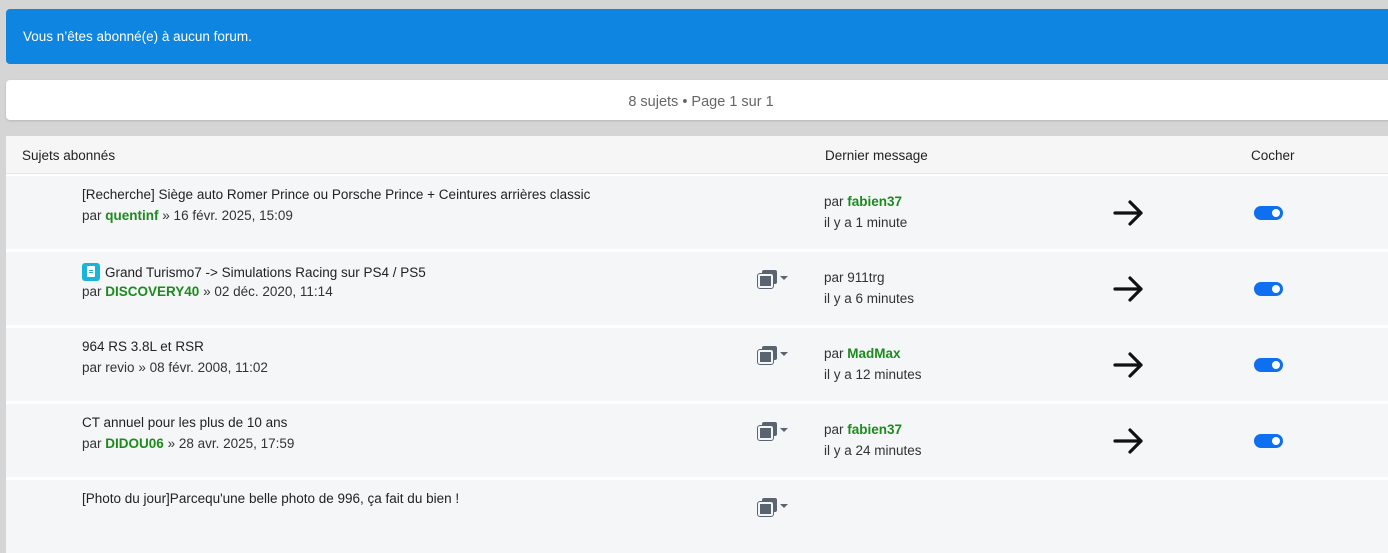 Image resolution: width=1388 pixels, height=553 pixels. Describe the element at coordinates (203, 367) in the screenshot. I see `topic-date: » 08 févr. 2008, 11:02` at that location.